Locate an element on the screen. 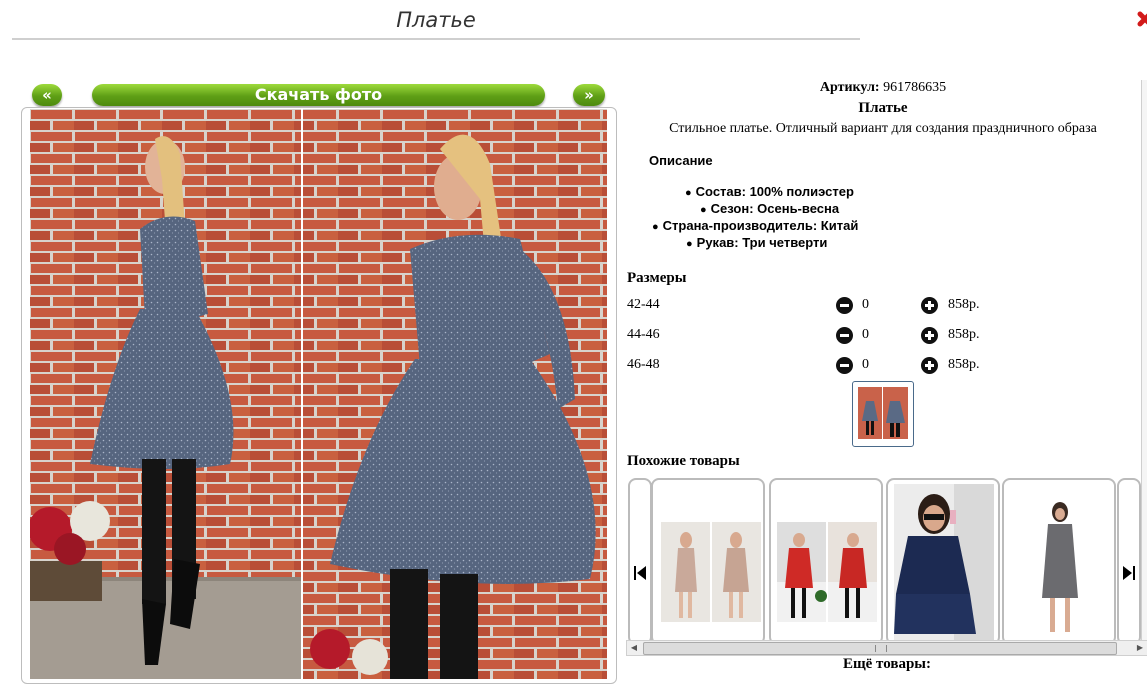  size-row: 44-46 0 858р. is located at coordinates (877, 337).